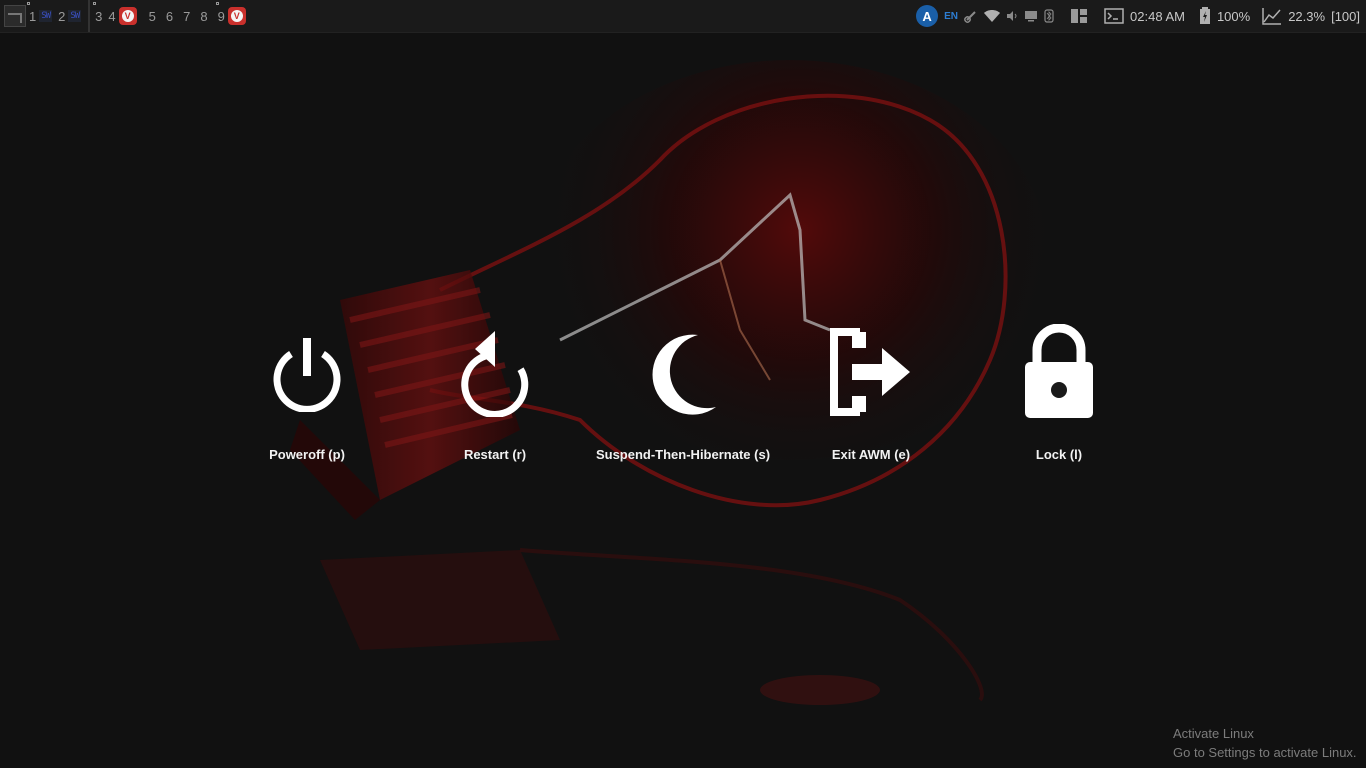 This screenshot has width=1366, height=768. Describe the element at coordinates (870, 372) in the screenshot. I see `exit-icon` at that location.